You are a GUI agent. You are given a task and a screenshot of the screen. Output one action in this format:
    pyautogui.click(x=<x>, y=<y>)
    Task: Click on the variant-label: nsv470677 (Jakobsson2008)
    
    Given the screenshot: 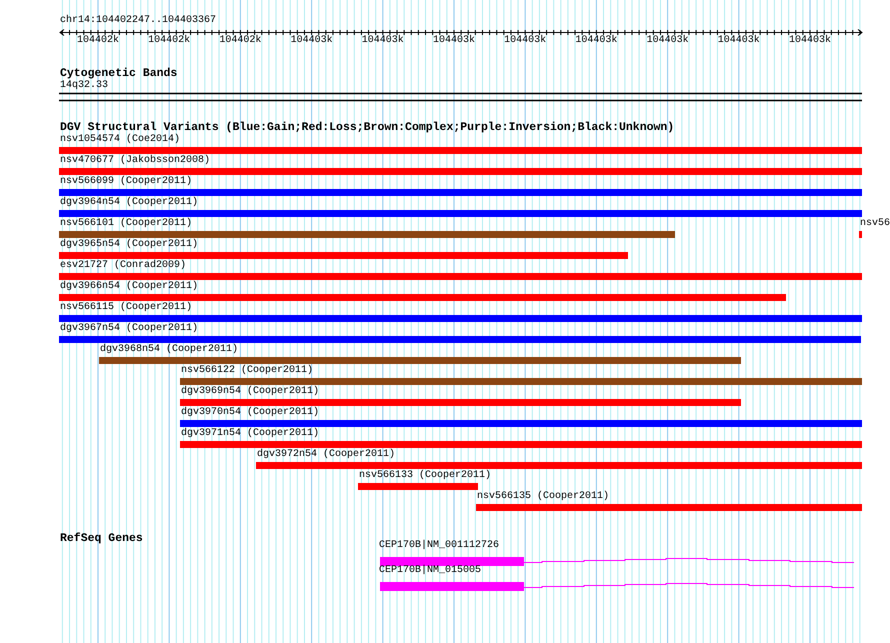 What is the action you would take?
    pyautogui.click(x=135, y=161)
    